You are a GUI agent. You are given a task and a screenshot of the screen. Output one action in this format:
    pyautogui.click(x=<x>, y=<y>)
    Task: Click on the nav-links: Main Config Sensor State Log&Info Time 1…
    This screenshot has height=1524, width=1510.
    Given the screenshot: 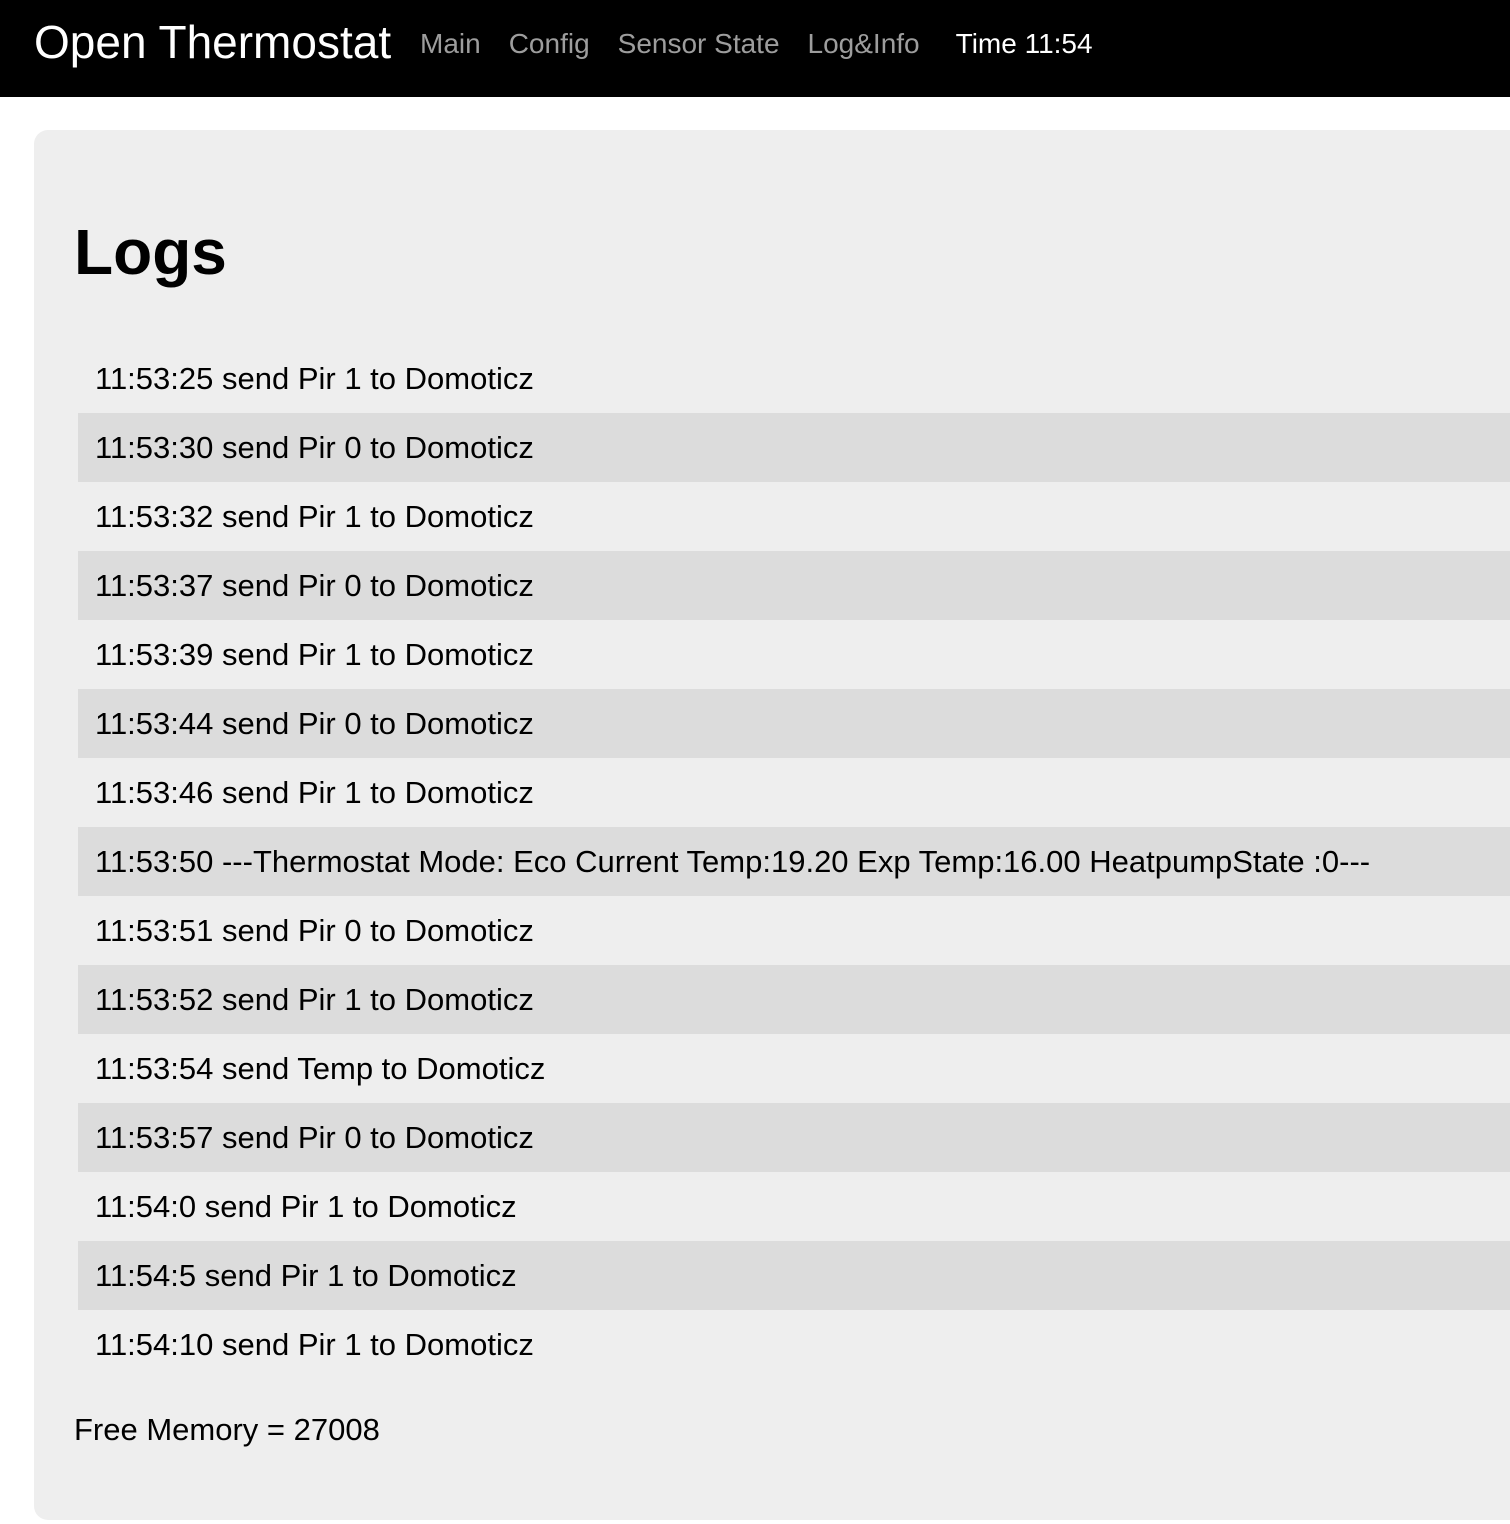 What is the action you would take?
    pyautogui.click(x=756, y=44)
    